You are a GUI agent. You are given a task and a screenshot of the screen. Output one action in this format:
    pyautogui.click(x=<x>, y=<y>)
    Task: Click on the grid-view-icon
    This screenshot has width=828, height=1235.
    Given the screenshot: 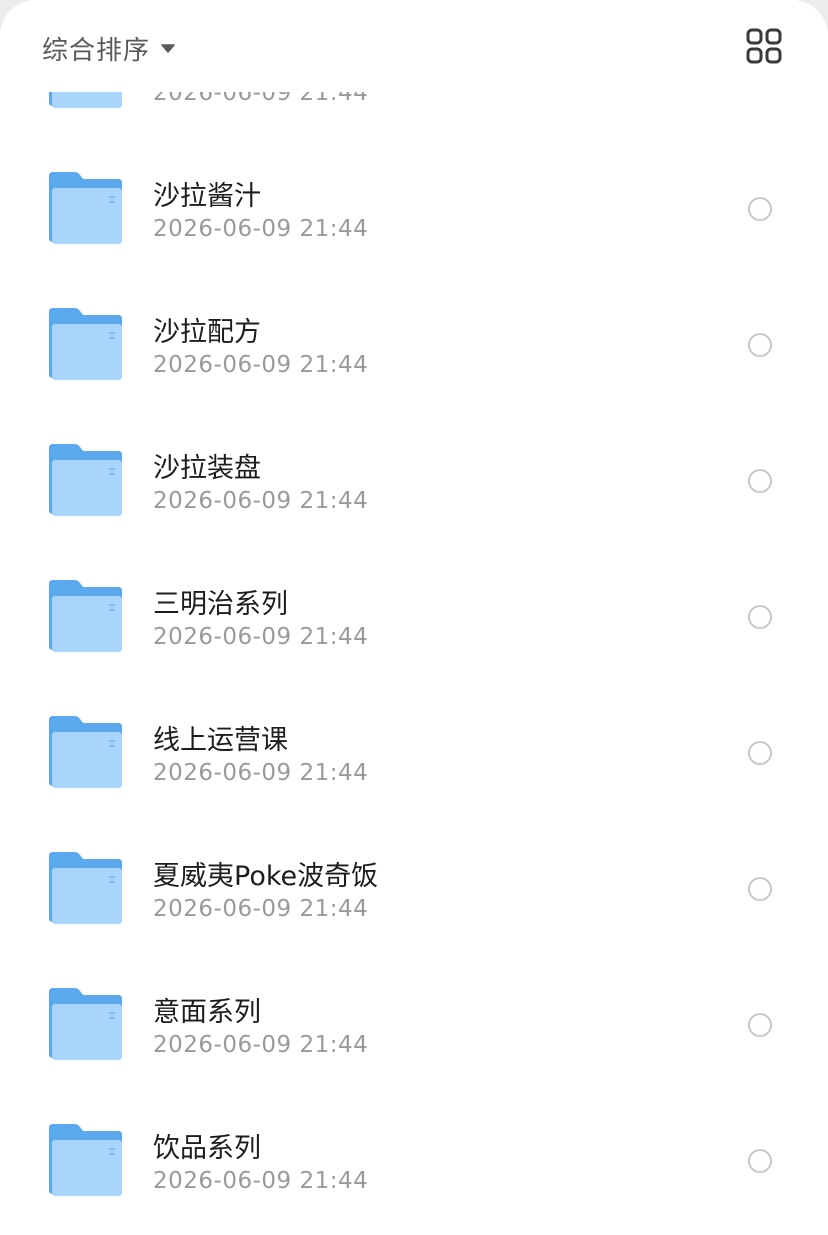 What is the action you would take?
    pyautogui.click(x=764, y=46)
    